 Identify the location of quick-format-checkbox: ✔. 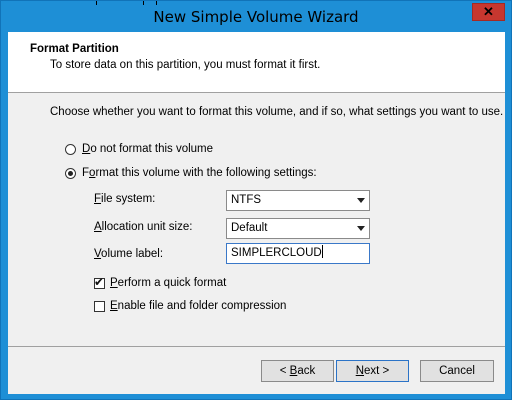
(99, 281).